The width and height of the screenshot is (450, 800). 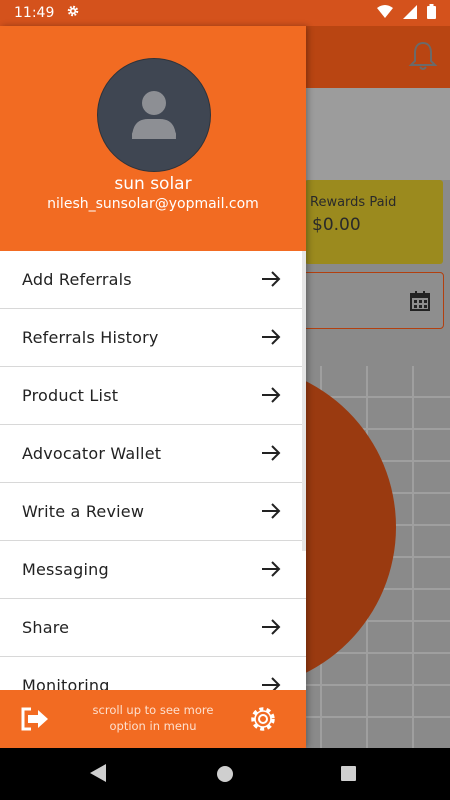 I want to click on menu-item-product-list: Product List, so click(x=153, y=396).